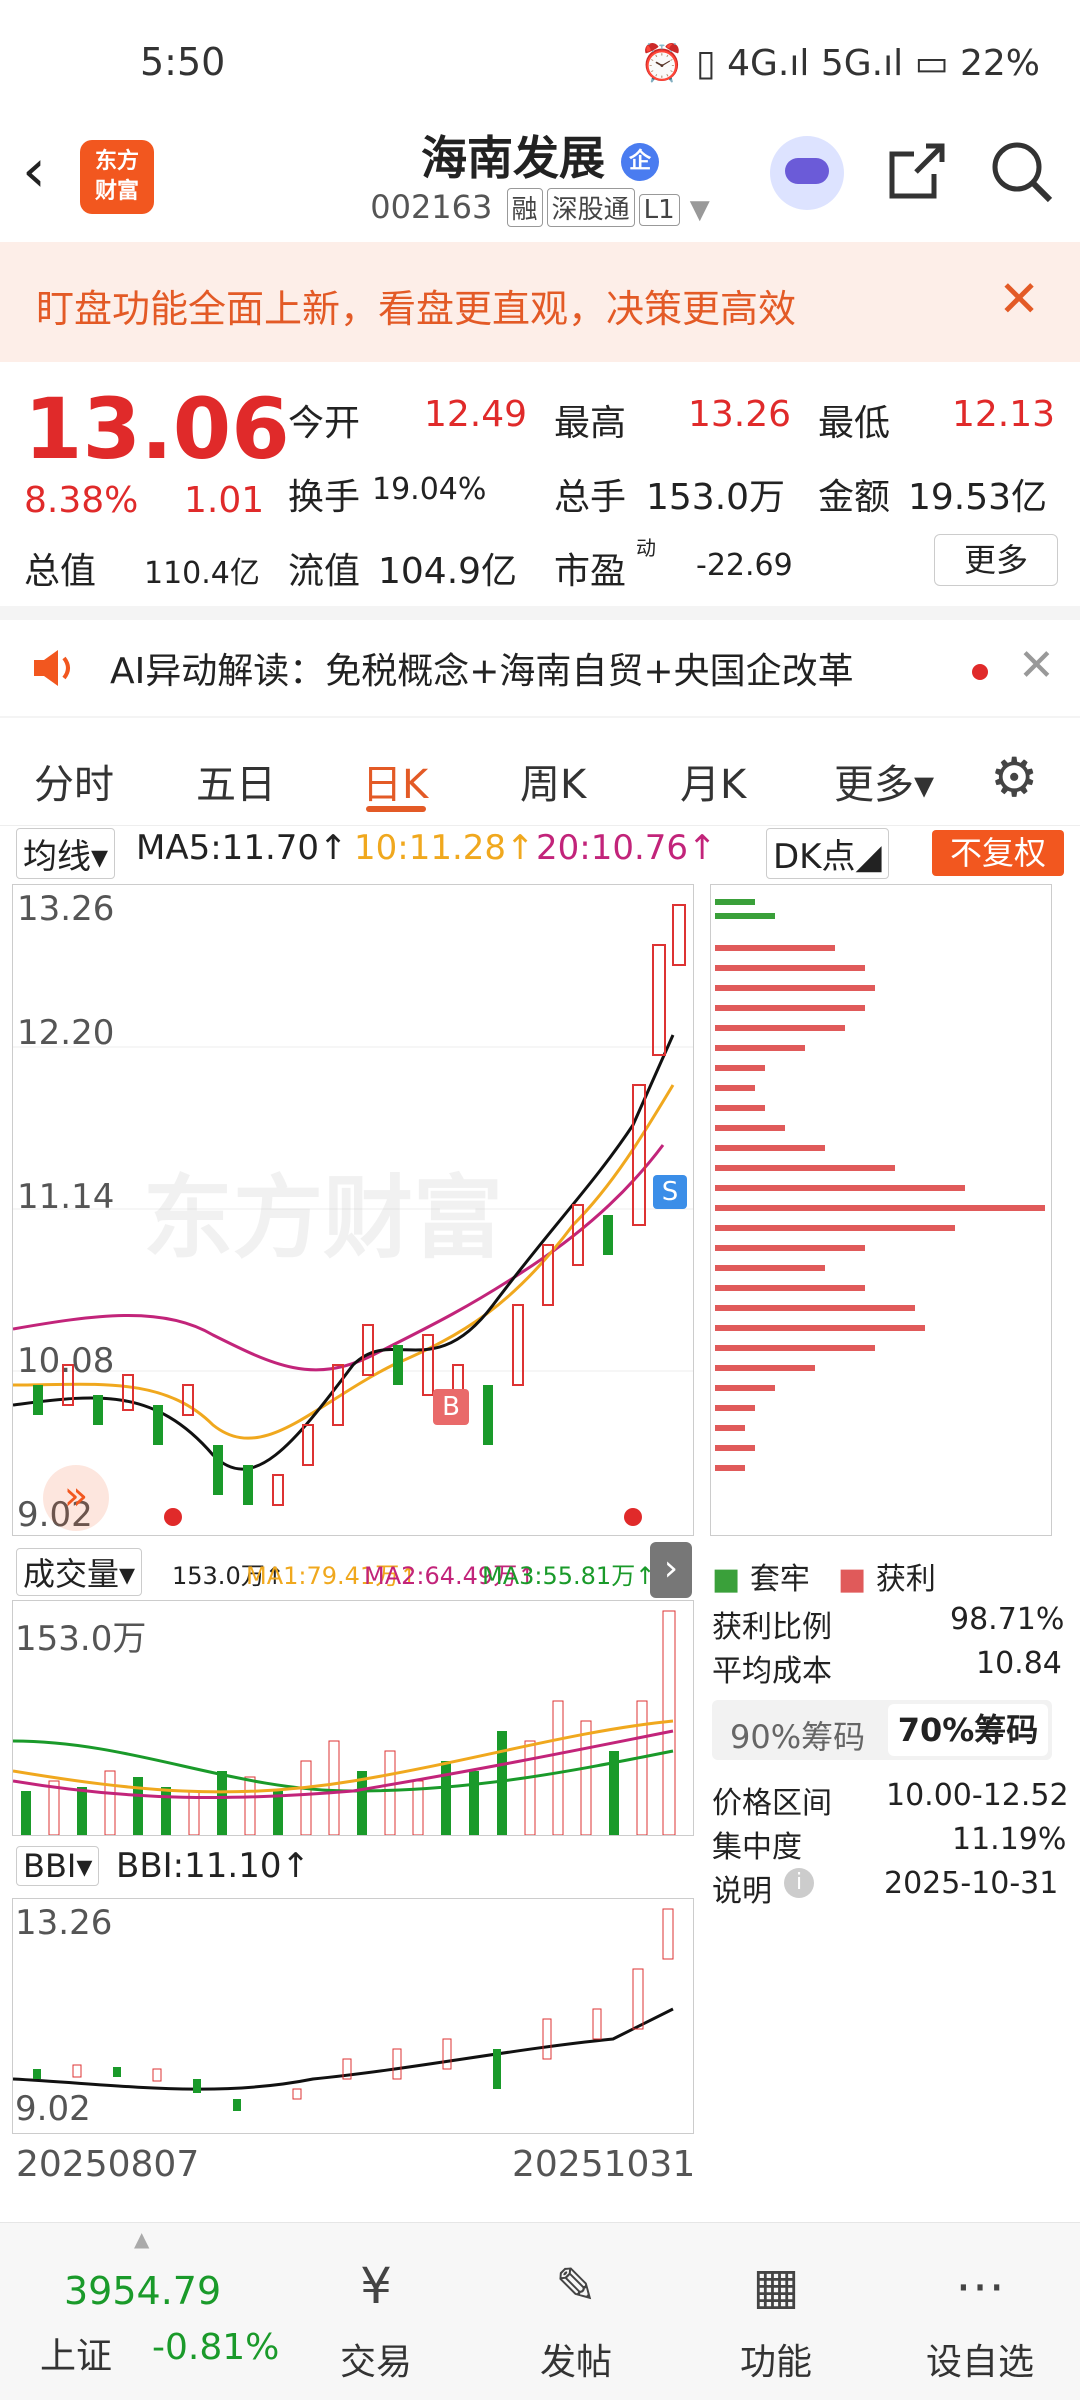 This screenshot has width=1080, height=2400. Describe the element at coordinates (353, 2016) in the screenshot. I see `bbi-panel: 13.26 9.02` at that location.